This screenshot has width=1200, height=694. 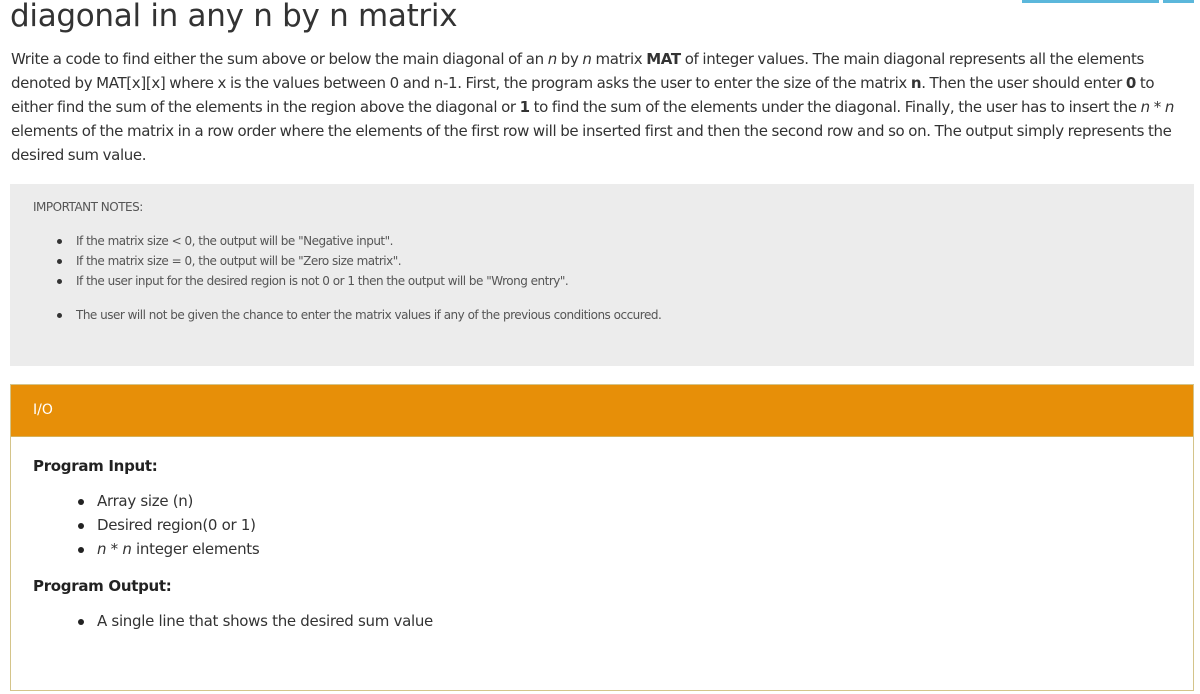 I want to click on desc-bold: MAT, so click(x=663, y=59).